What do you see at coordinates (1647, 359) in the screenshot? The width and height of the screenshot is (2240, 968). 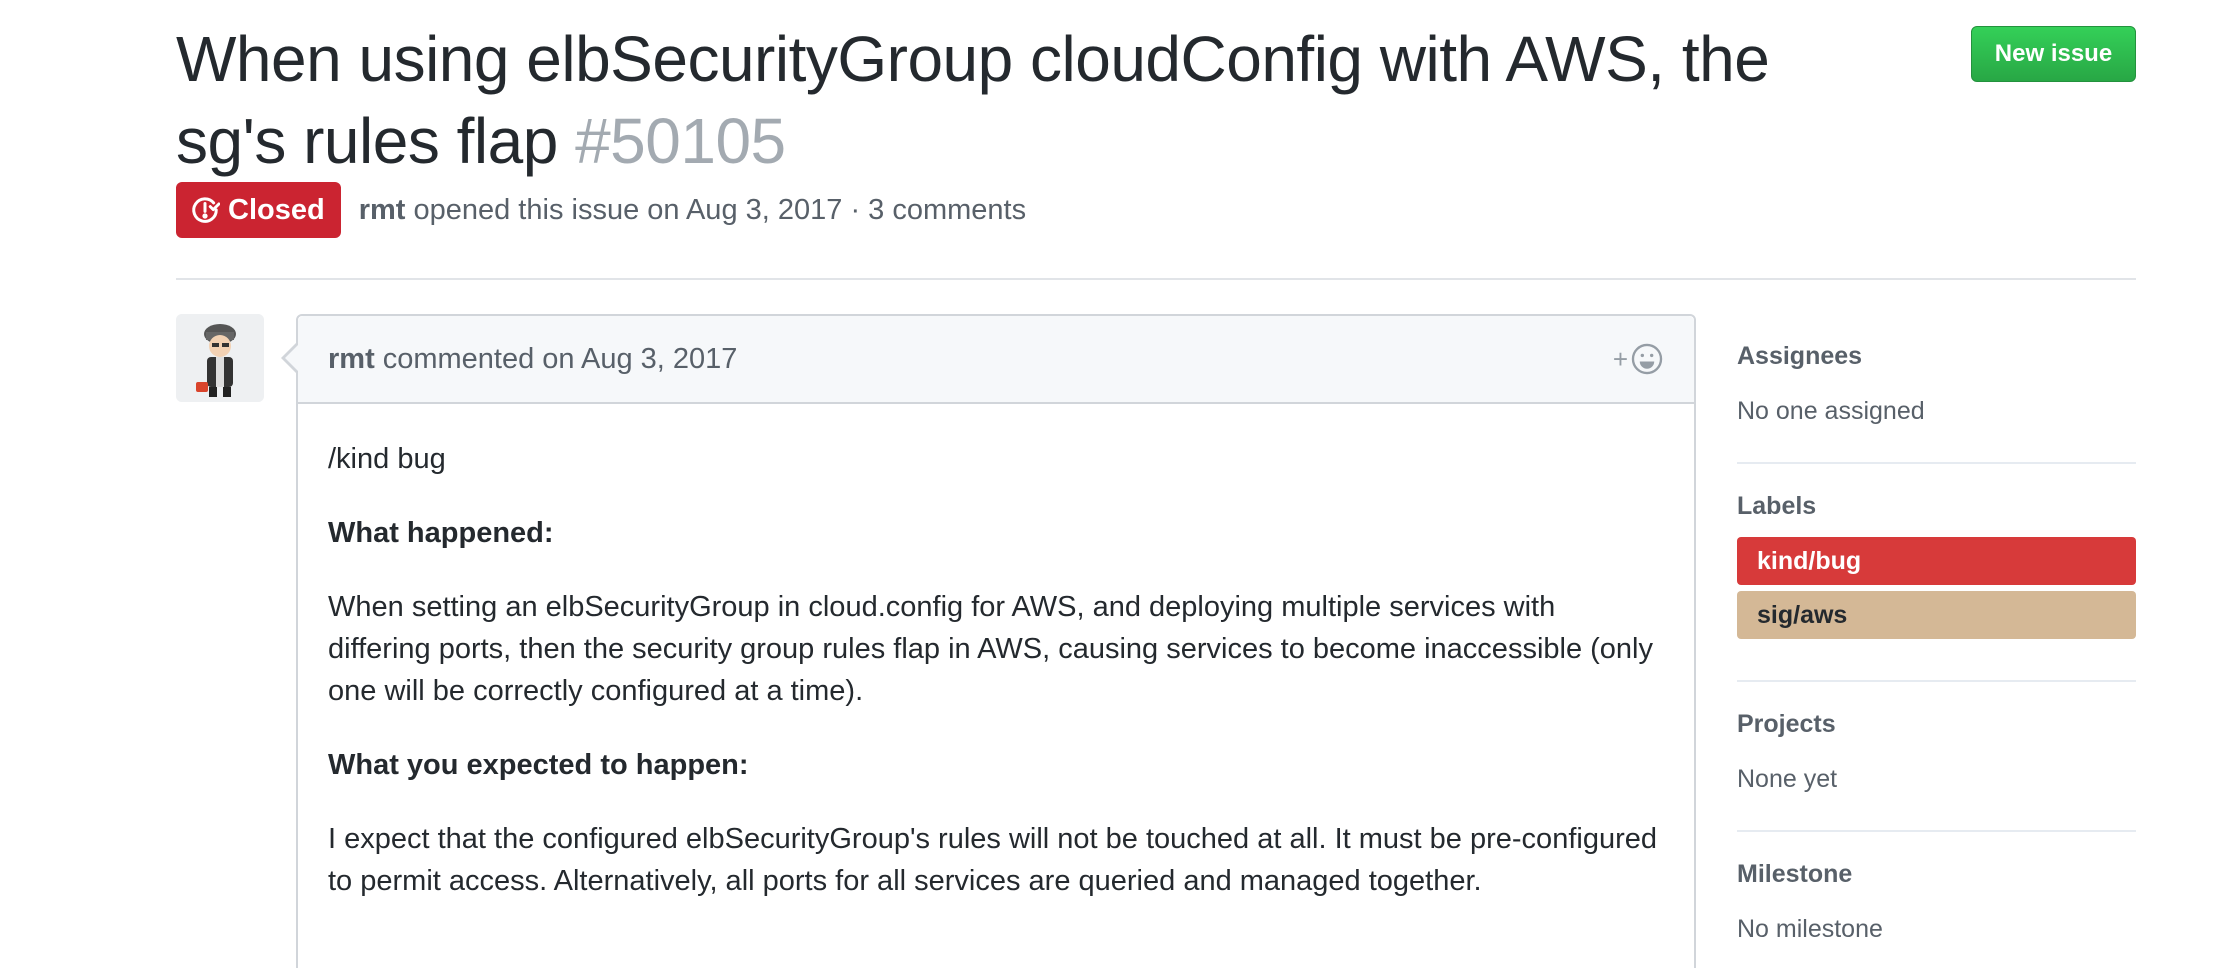 I see `smiley-icon` at bounding box center [1647, 359].